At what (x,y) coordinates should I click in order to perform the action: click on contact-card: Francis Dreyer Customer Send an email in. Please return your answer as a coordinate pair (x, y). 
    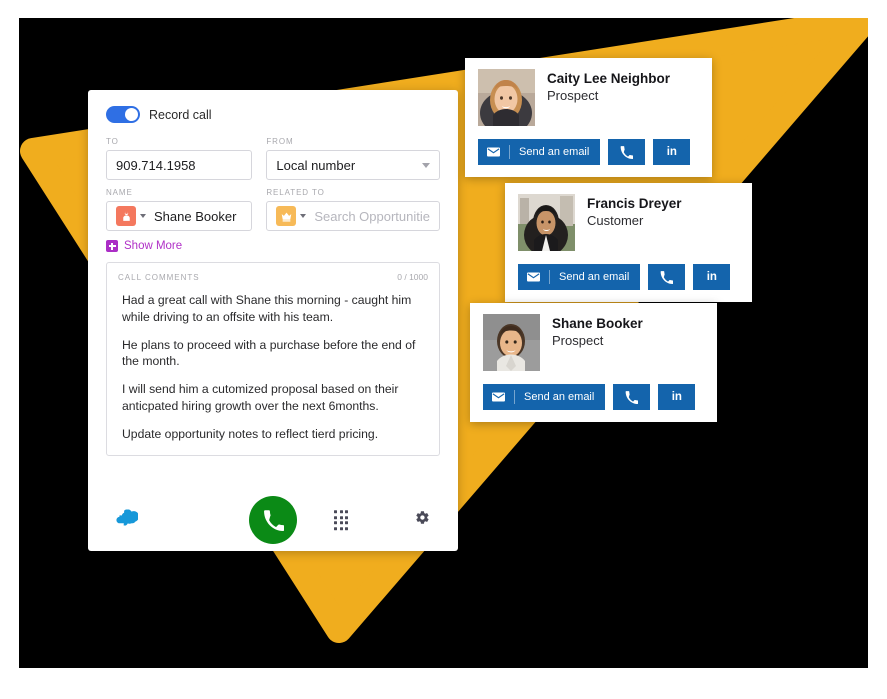
    Looking at the image, I should click on (628, 242).